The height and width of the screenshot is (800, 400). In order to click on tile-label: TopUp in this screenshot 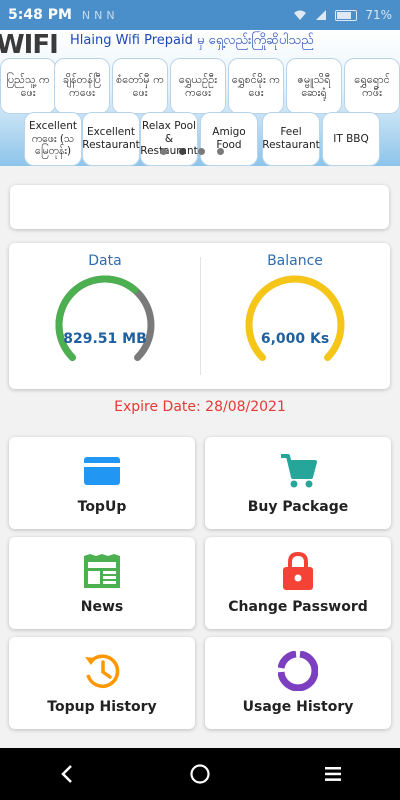, I will do `click(102, 507)`.